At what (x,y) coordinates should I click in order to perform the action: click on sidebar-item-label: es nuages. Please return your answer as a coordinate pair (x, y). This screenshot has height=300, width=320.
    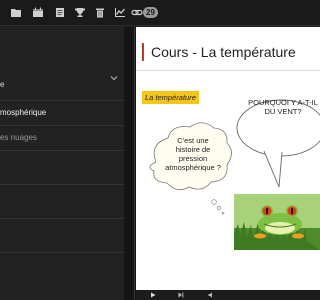
    Looking at the image, I should click on (18, 137).